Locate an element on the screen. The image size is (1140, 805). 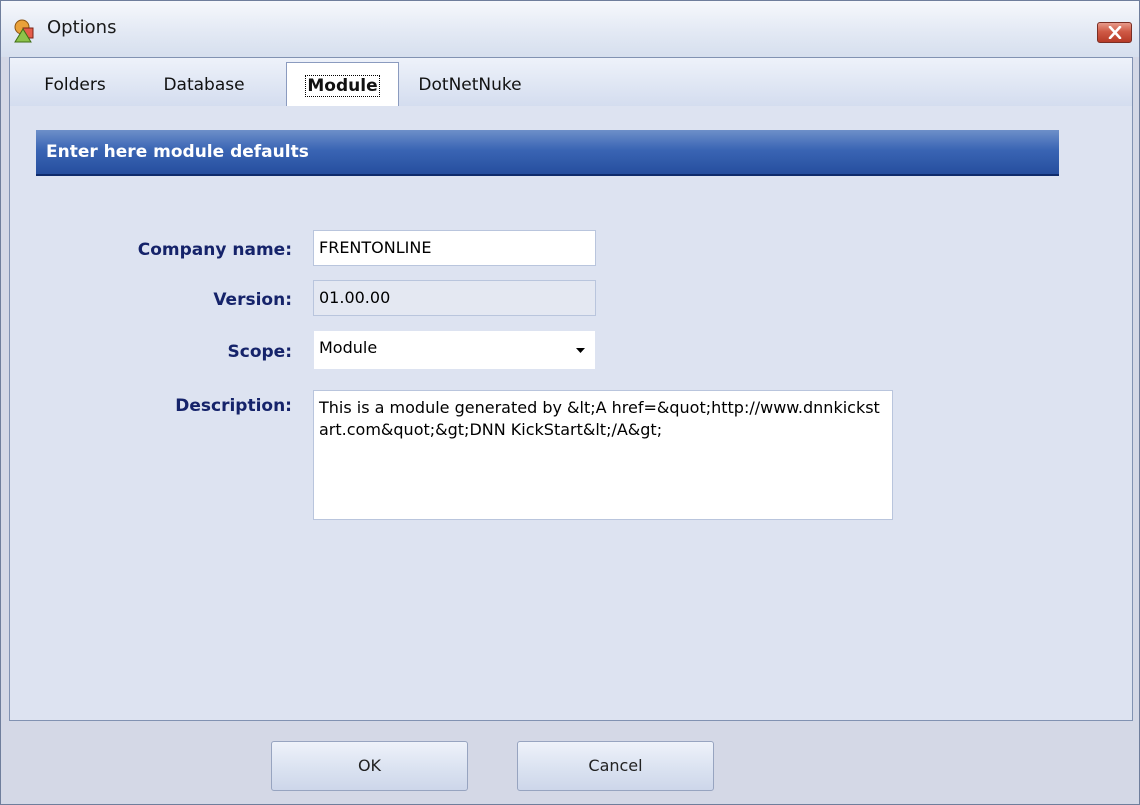
version-label: Version: is located at coordinates (252, 300).